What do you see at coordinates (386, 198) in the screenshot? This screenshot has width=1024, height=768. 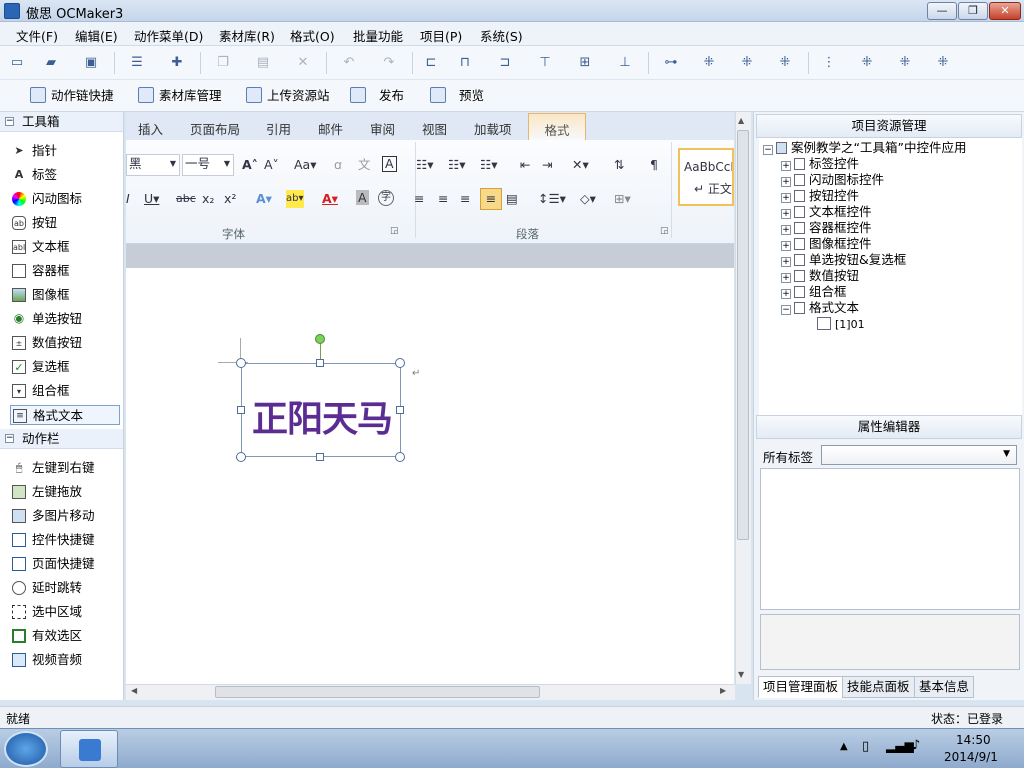 I see `enclose-char-icon: 字` at bounding box center [386, 198].